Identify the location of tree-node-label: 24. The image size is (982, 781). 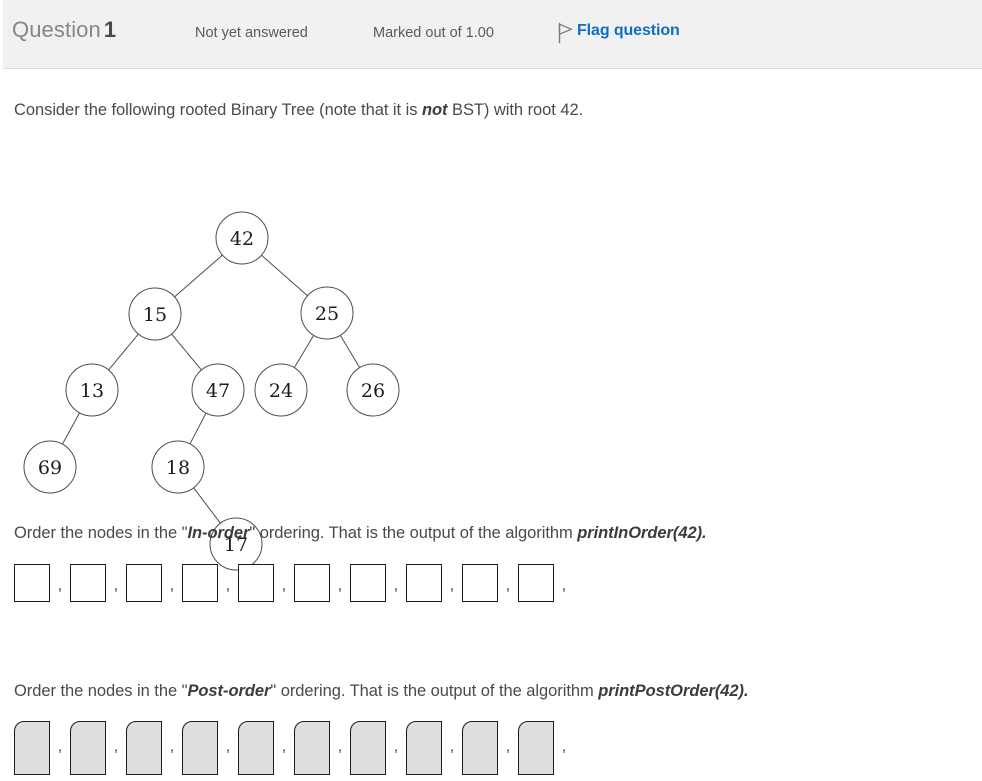
(281, 391).